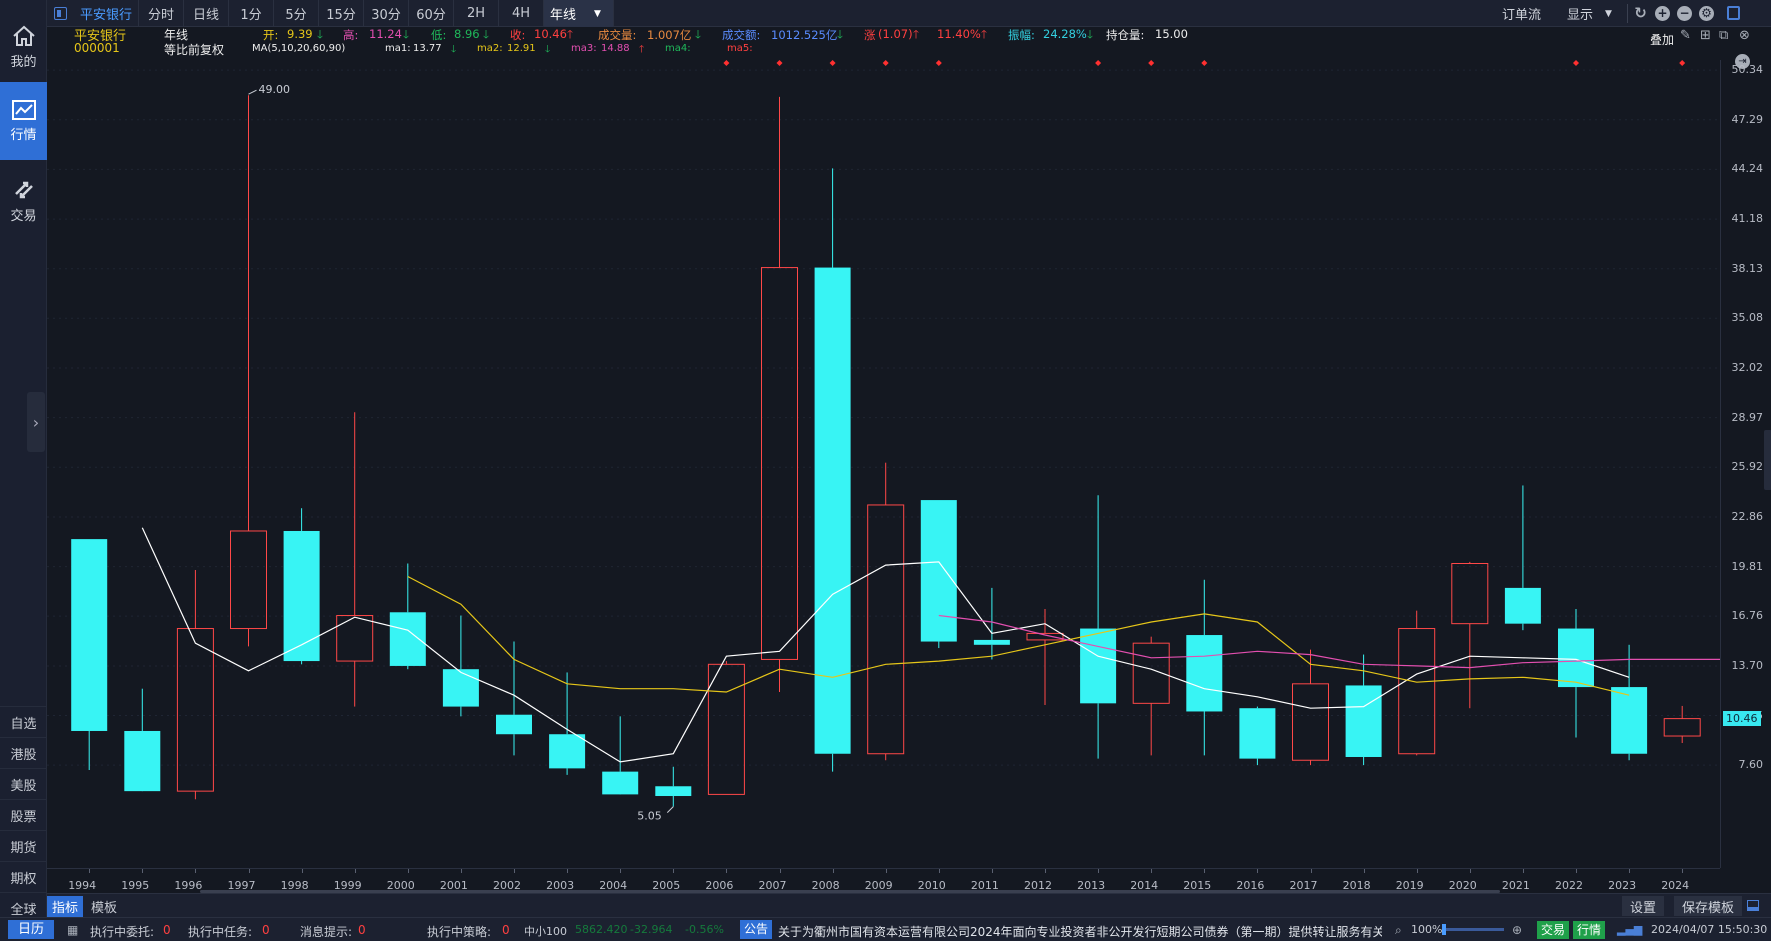 The height and width of the screenshot is (941, 1771). What do you see at coordinates (1684, 13) in the screenshot?
I see `zoom-out-icon: −` at bounding box center [1684, 13].